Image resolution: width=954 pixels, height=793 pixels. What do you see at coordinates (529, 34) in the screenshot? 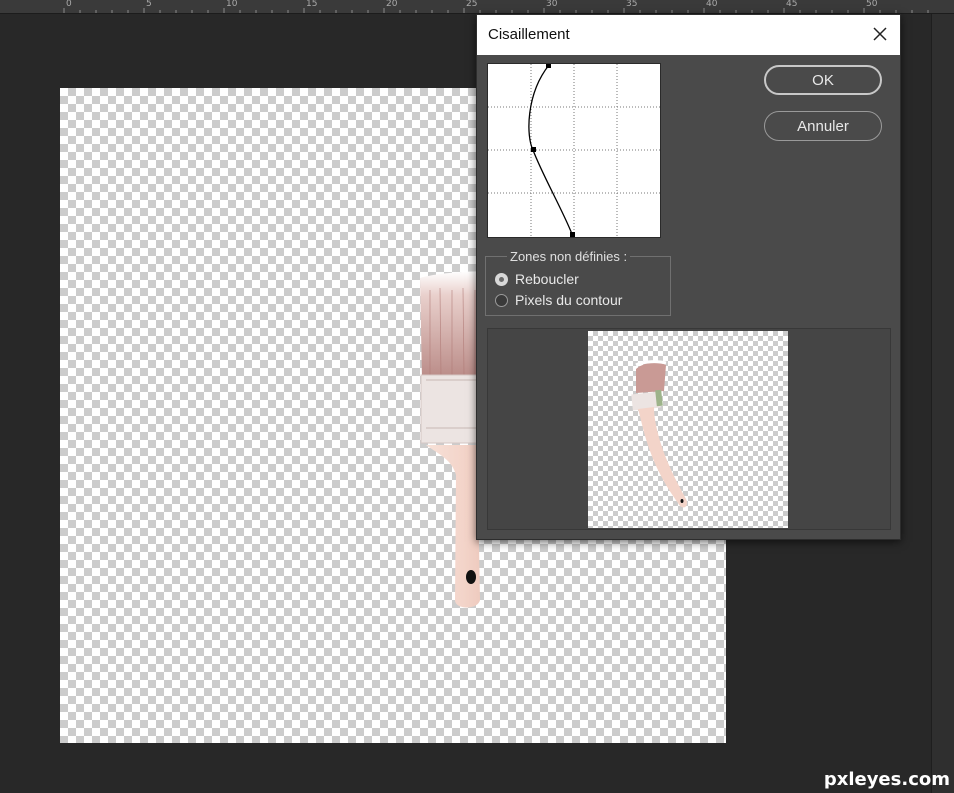
I see `dialog-title: Cisaillement` at bounding box center [529, 34].